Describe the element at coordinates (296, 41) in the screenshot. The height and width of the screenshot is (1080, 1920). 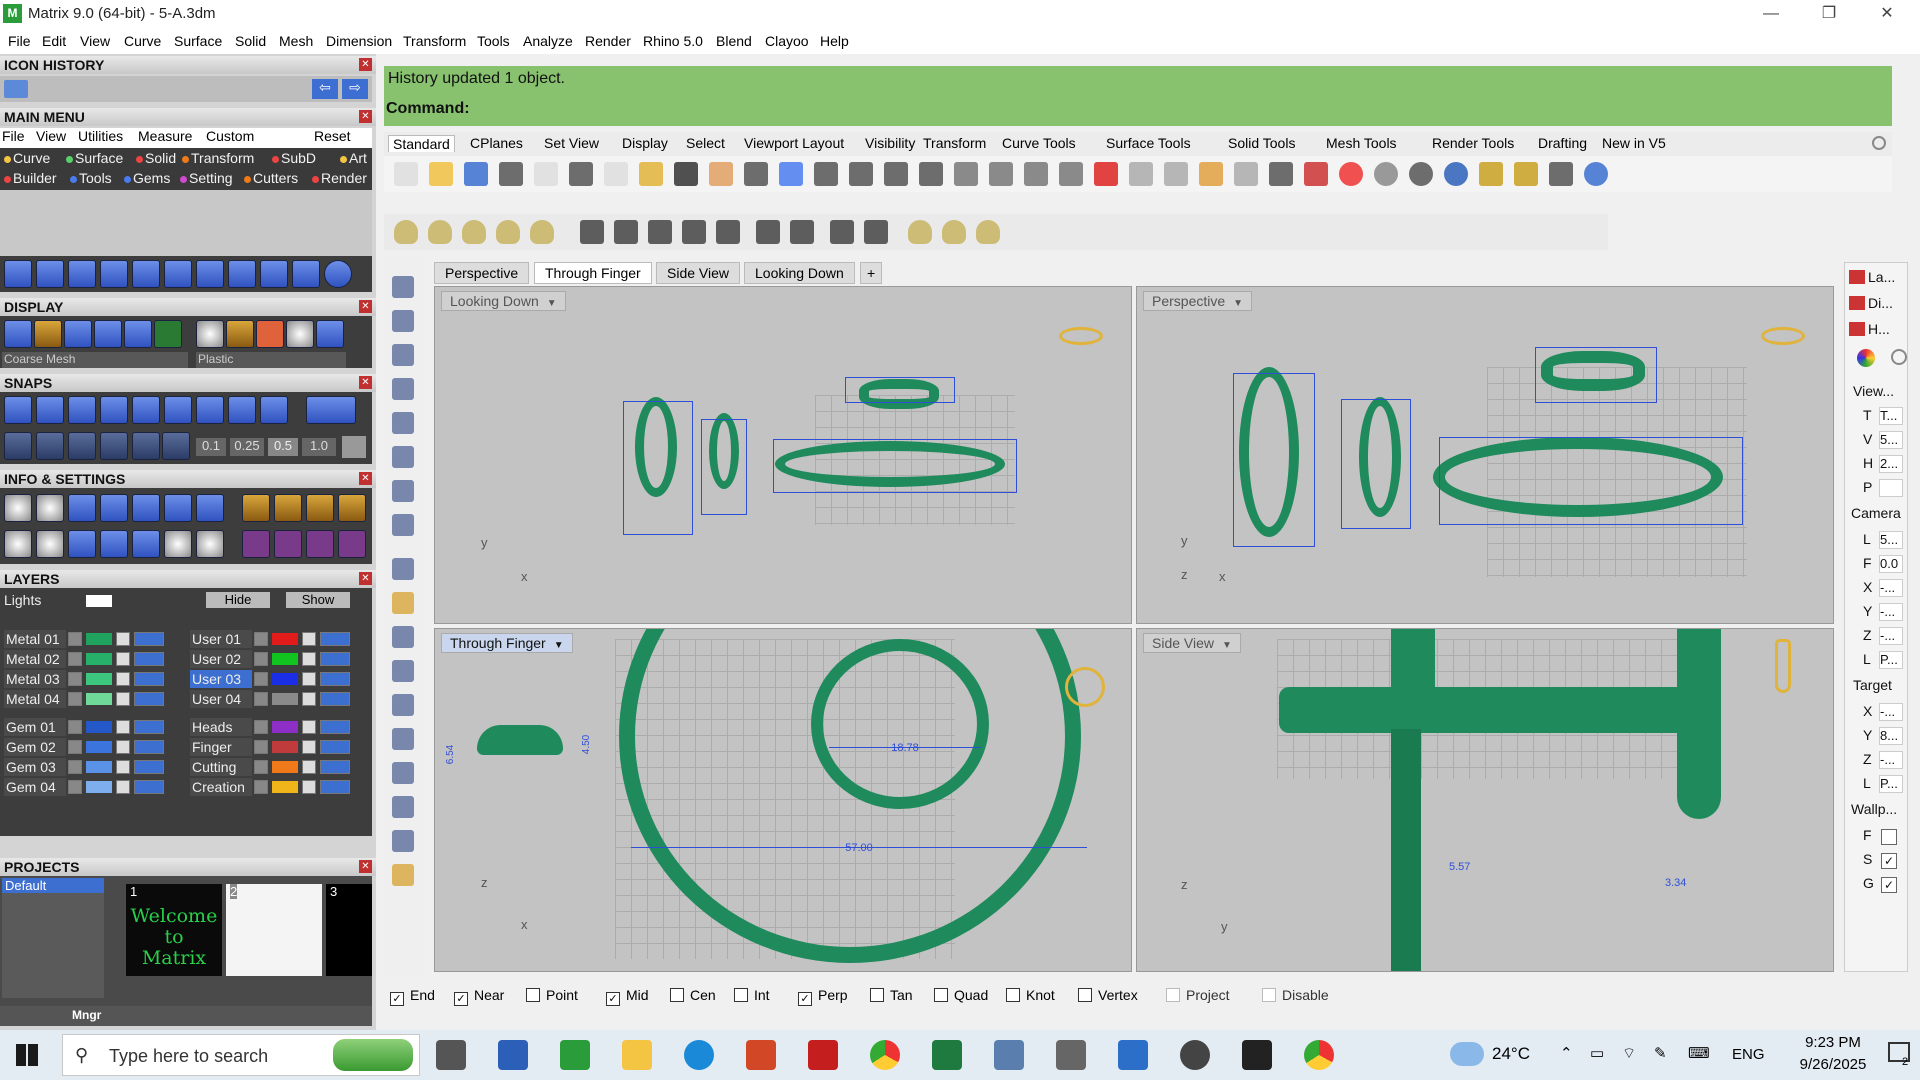
I see `menu-mesh: Mesh` at that location.